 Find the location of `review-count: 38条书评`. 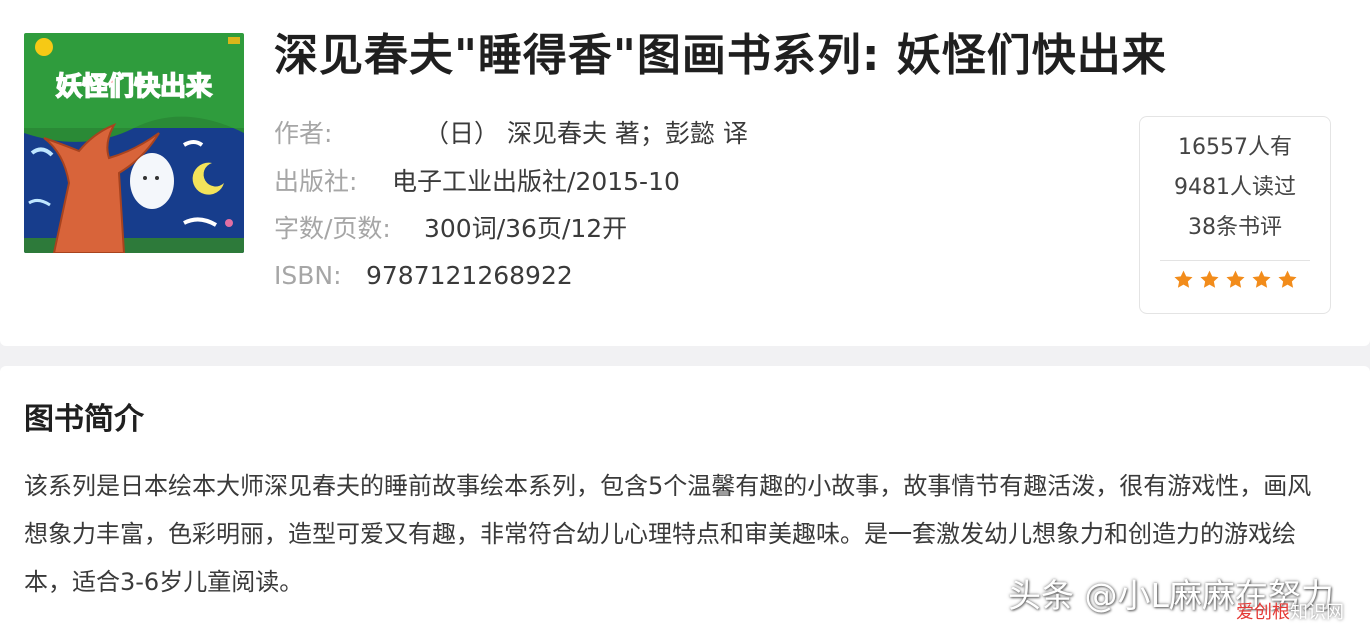

review-count: 38条书评 is located at coordinates (1235, 228).